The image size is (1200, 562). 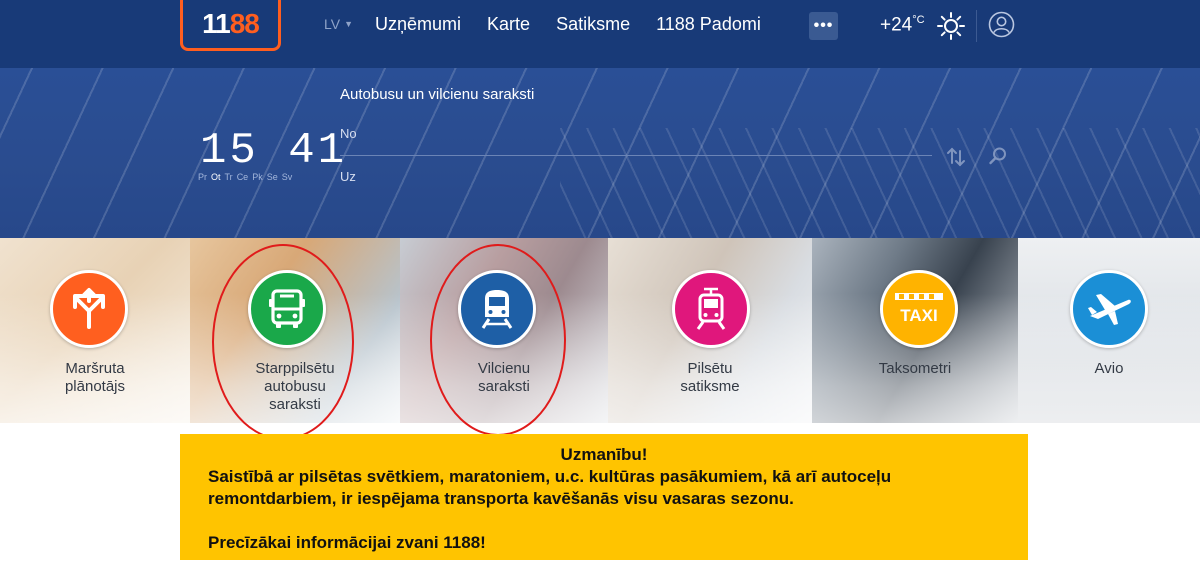 I want to click on category-route-planner: Maršruta plānotājs, so click(x=95, y=330).